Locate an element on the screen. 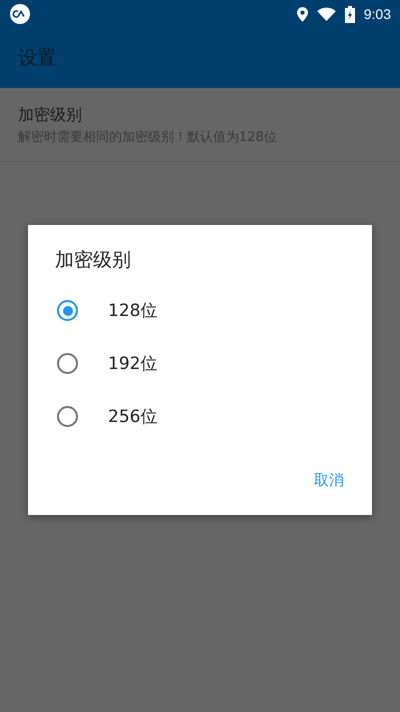 The image size is (400, 712). option-label: 192位 is located at coordinates (133, 363).